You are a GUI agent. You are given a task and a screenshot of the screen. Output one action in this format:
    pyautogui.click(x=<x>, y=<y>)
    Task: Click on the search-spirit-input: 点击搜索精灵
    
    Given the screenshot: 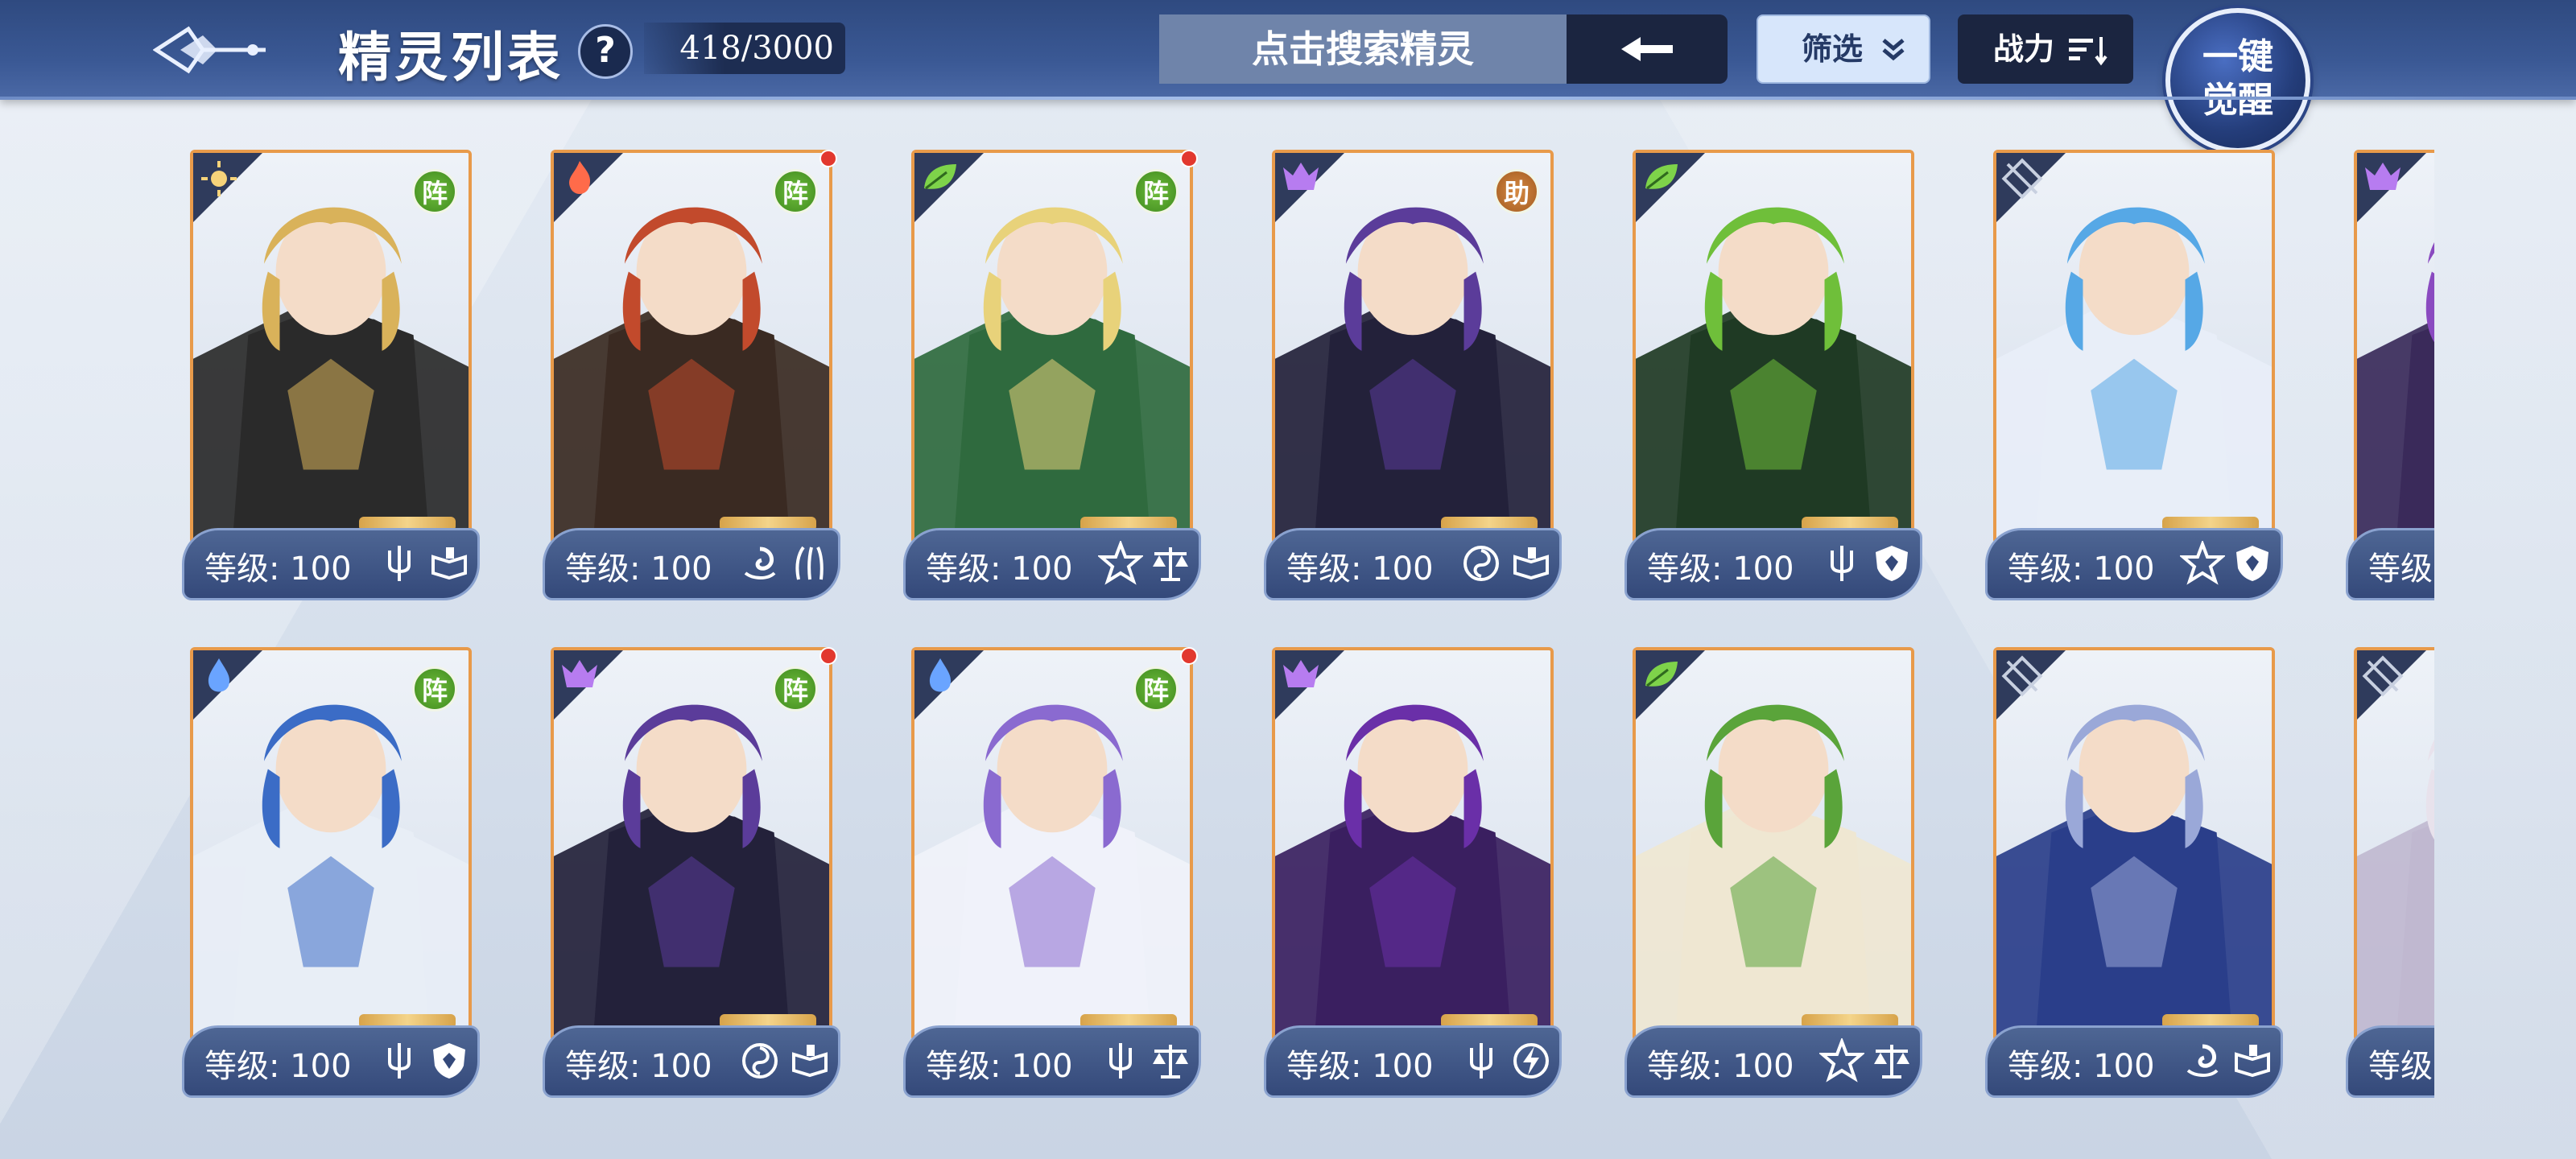 What is the action you would take?
    pyautogui.click(x=1363, y=49)
    